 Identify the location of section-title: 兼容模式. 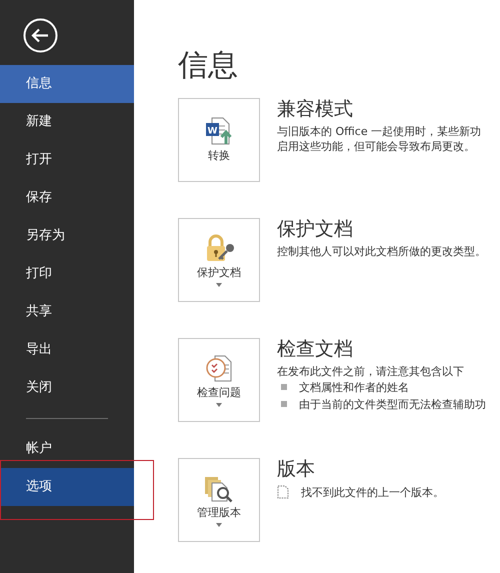
(315, 109).